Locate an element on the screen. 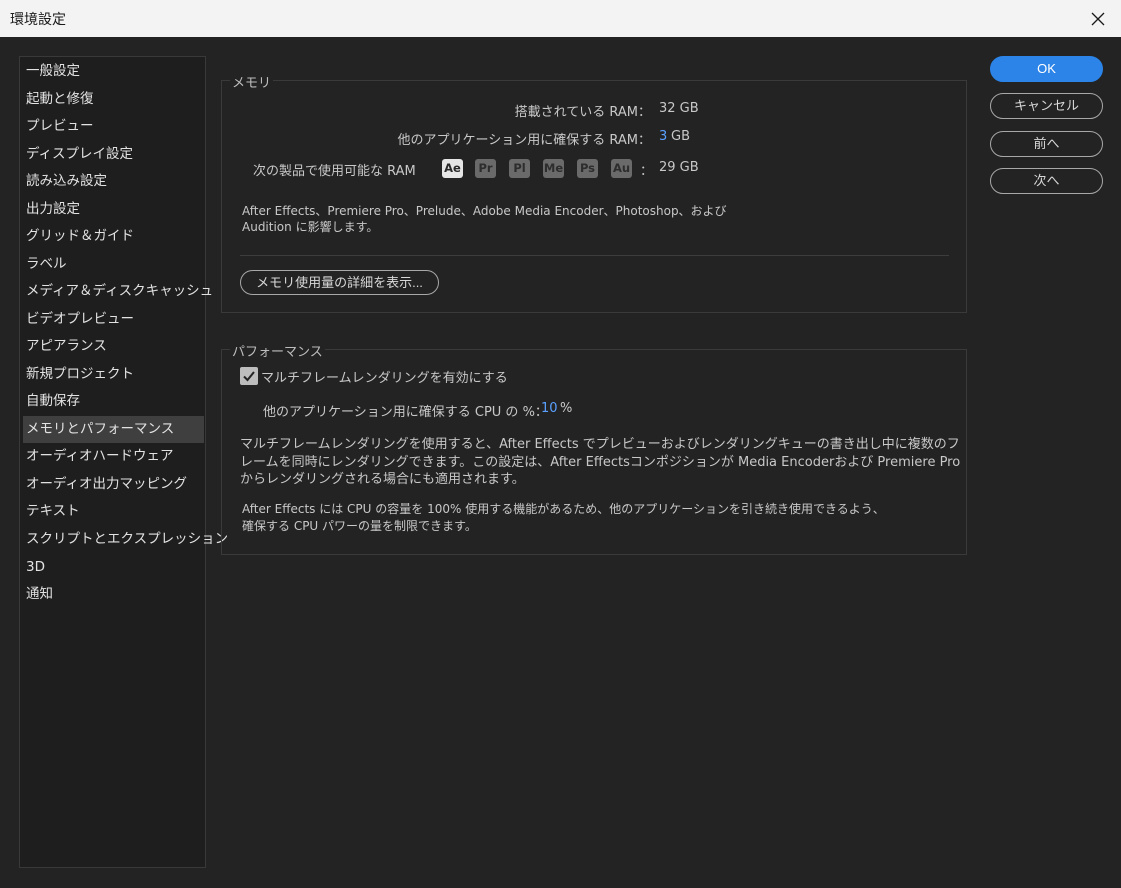 The height and width of the screenshot is (888, 1121). title-bar: 環境設定 is located at coordinates (560, 18).